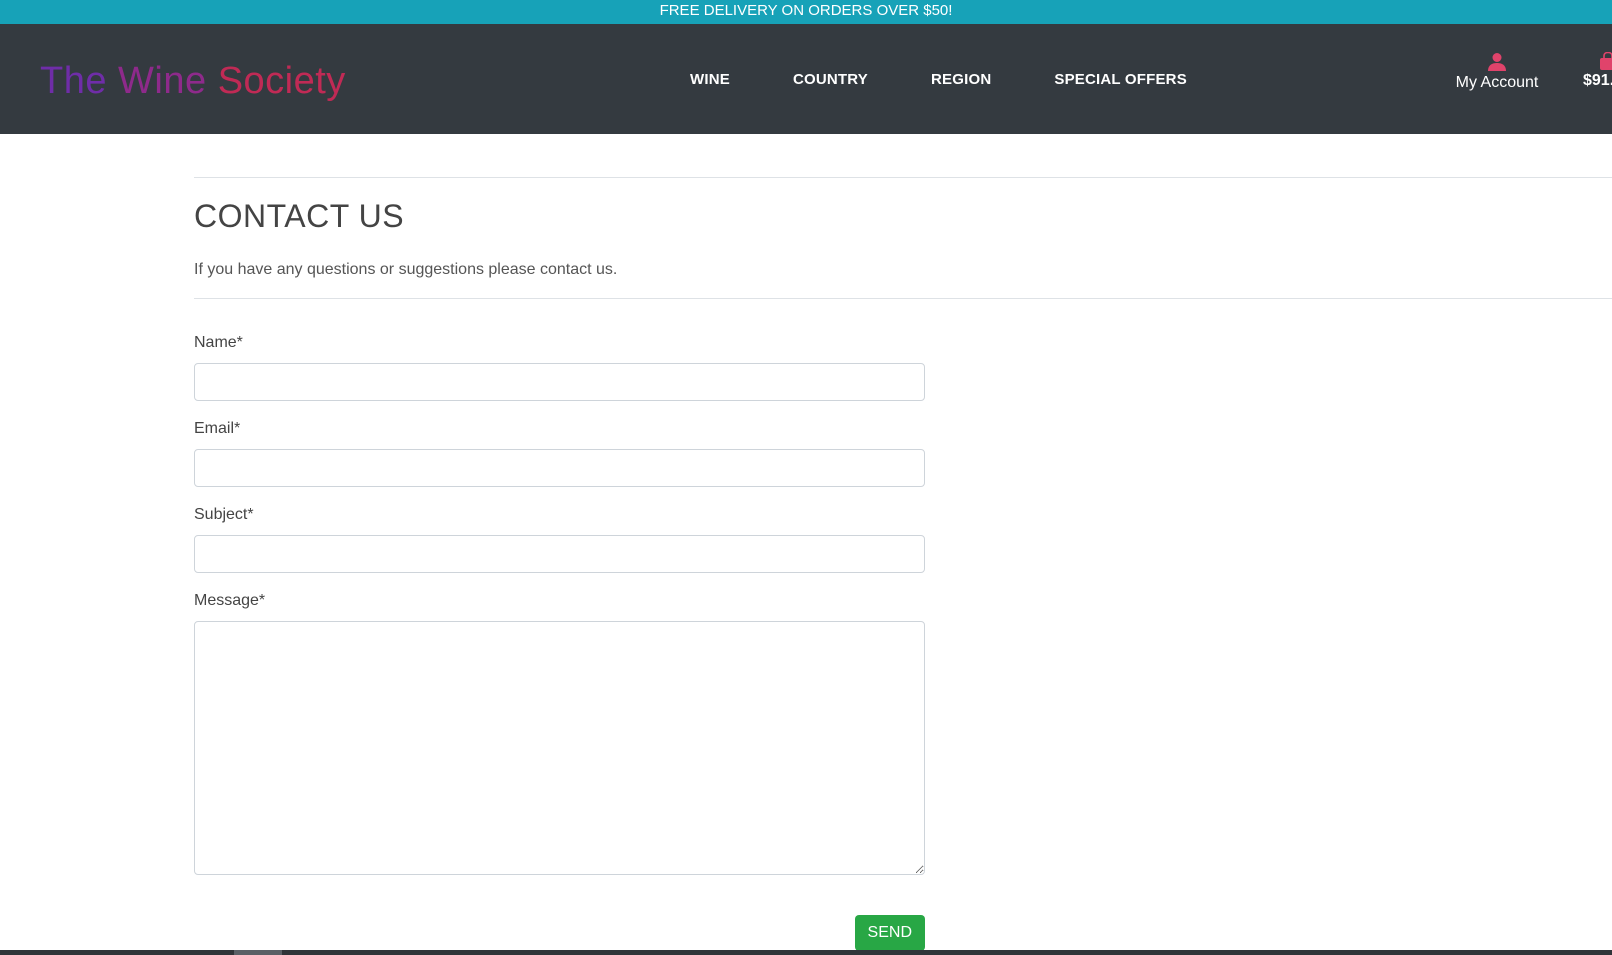  I want to click on promo-banner: FREE DELIVERY ON ORDERS OVER $50!, so click(806, 12).